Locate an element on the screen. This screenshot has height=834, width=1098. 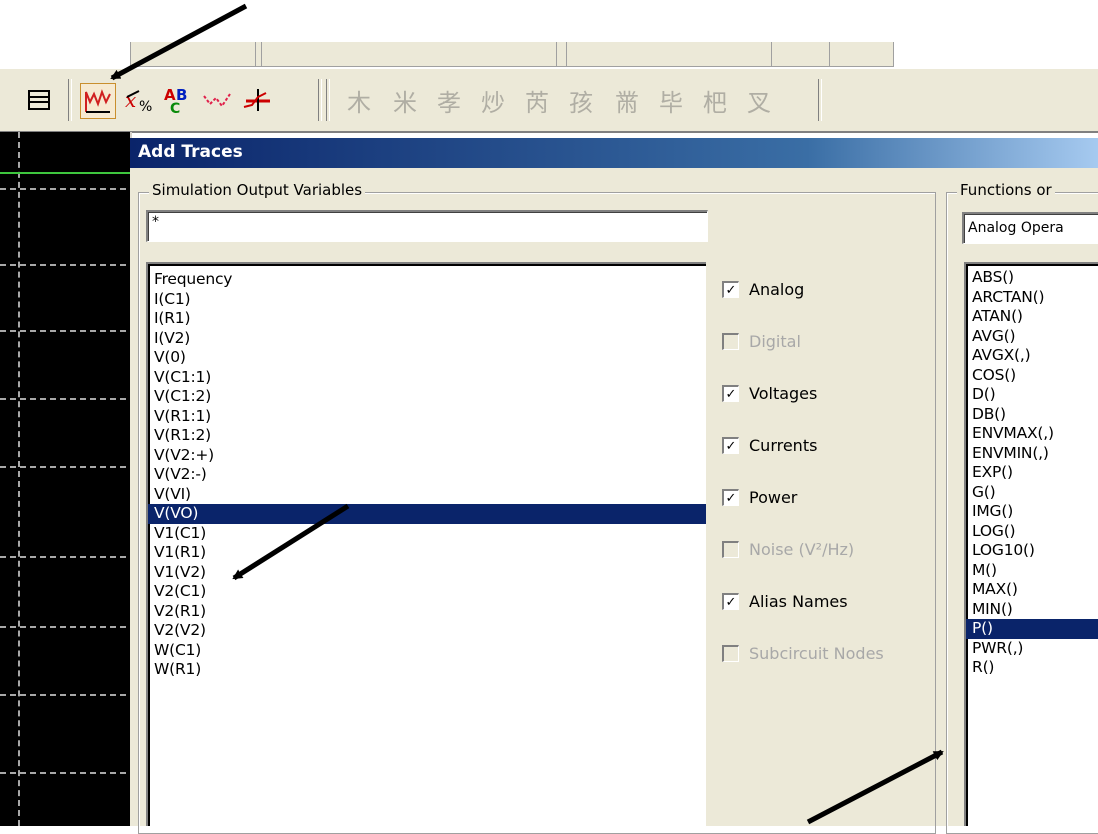
arrow-vo is located at coordinates (291, 542).